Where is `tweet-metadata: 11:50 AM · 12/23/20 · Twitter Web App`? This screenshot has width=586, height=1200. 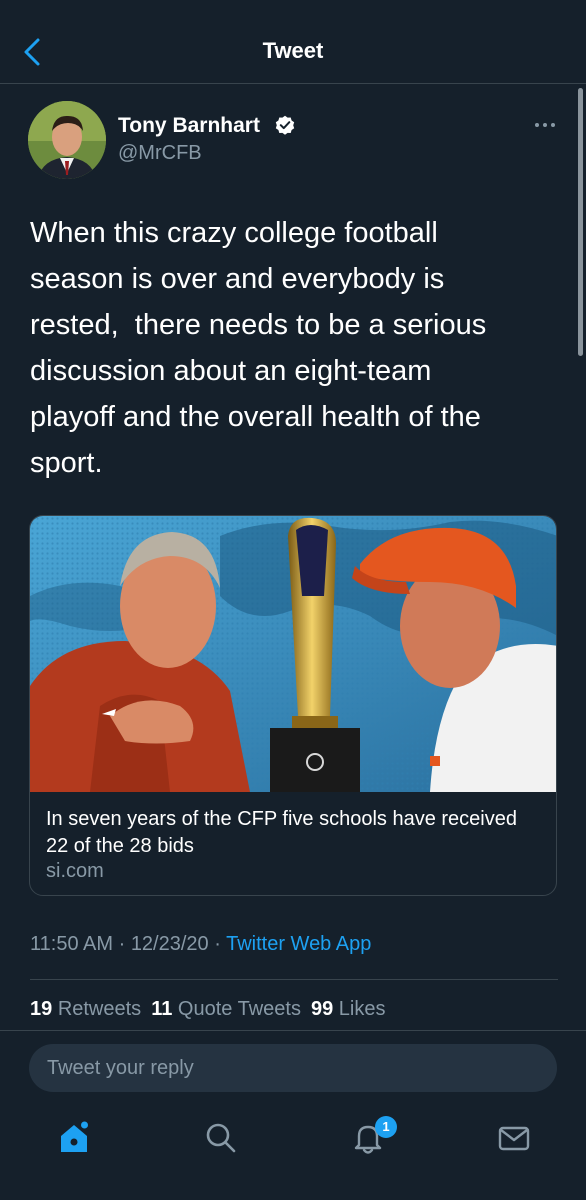
tweet-metadata: 11:50 AM · 12/23/20 · Twitter Web App is located at coordinates (200, 944).